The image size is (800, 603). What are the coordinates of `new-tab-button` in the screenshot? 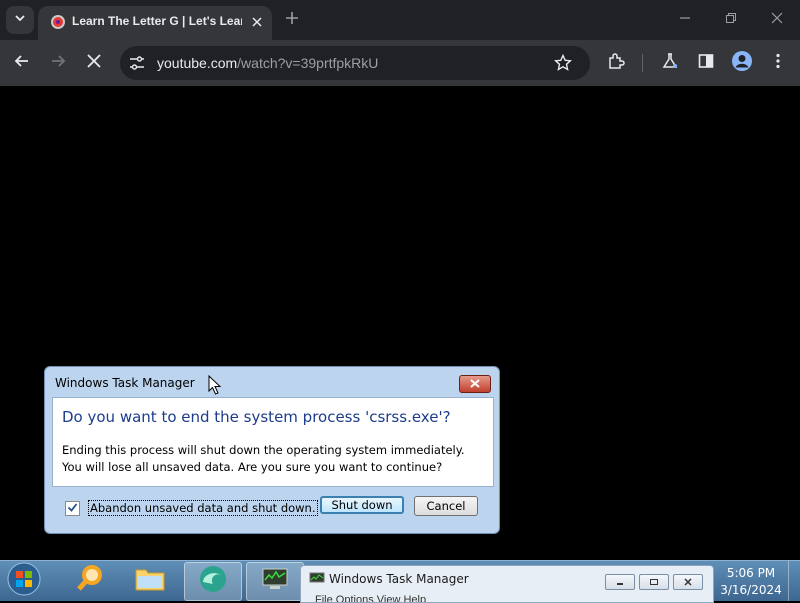 It's located at (292, 20).